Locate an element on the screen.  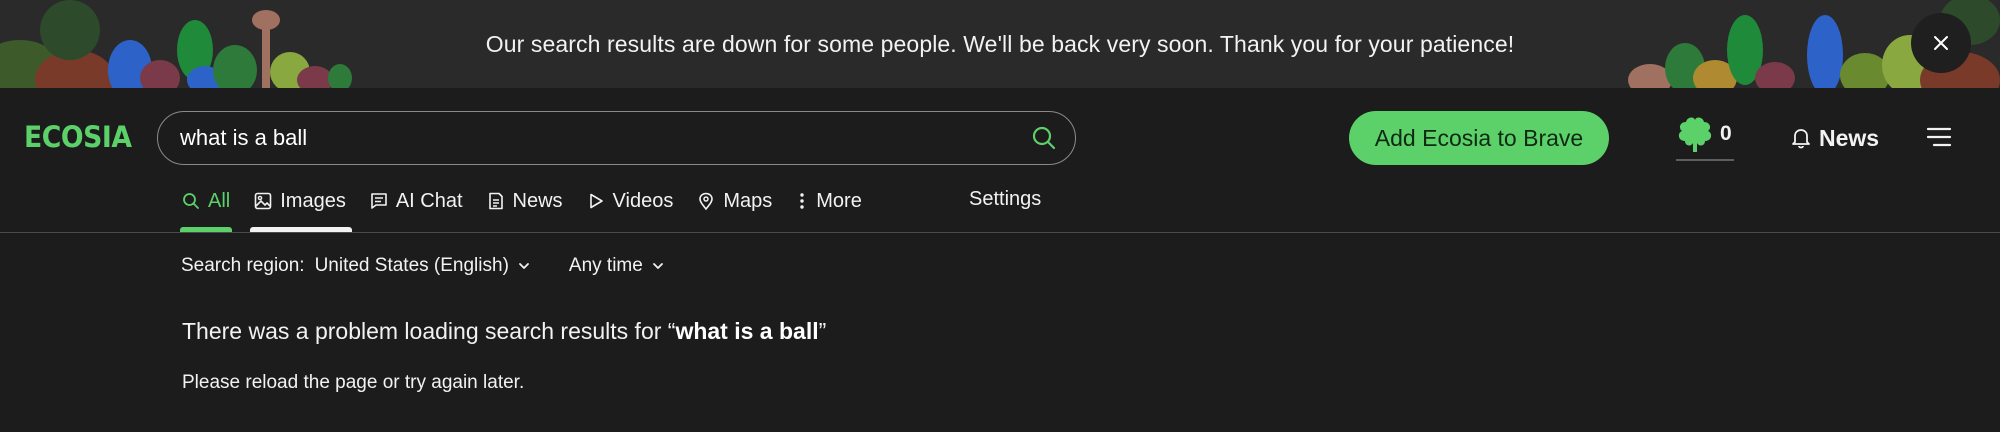
search-region-value: United States (English) is located at coordinates (411, 265).